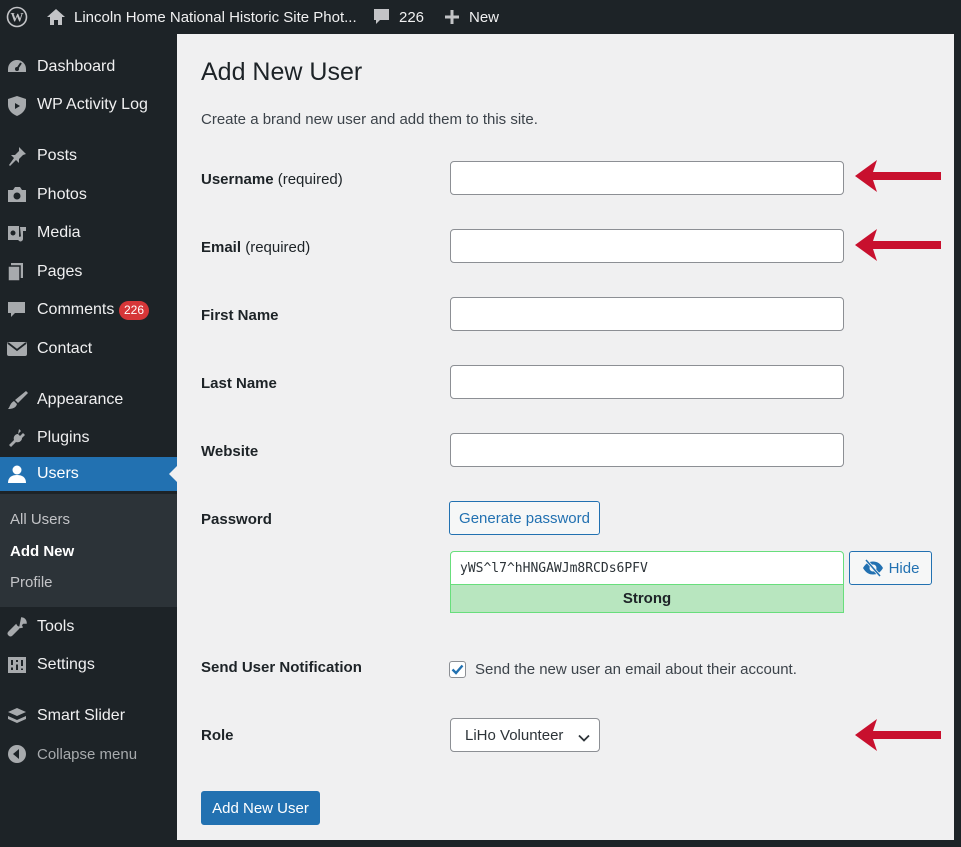 The width and height of the screenshot is (961, 847). Describe the element at coordinates (647, 382) in the screenshot. I see `last-name-input` at that location.